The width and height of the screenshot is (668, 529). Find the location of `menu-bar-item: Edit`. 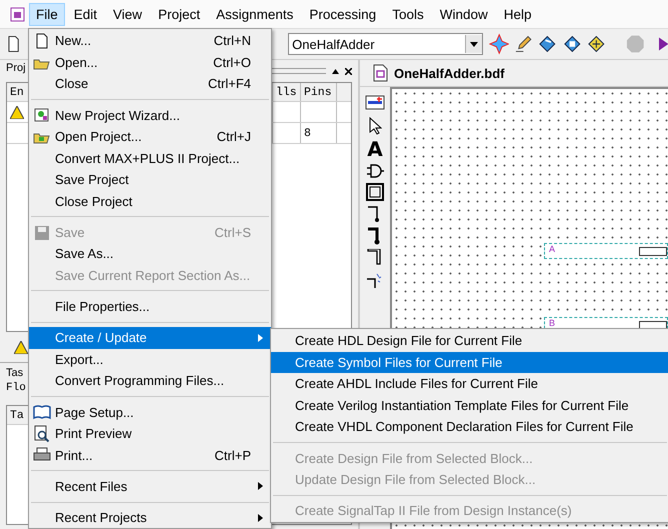

menu-bar-item: Edit is located at coordinates (85, 14).